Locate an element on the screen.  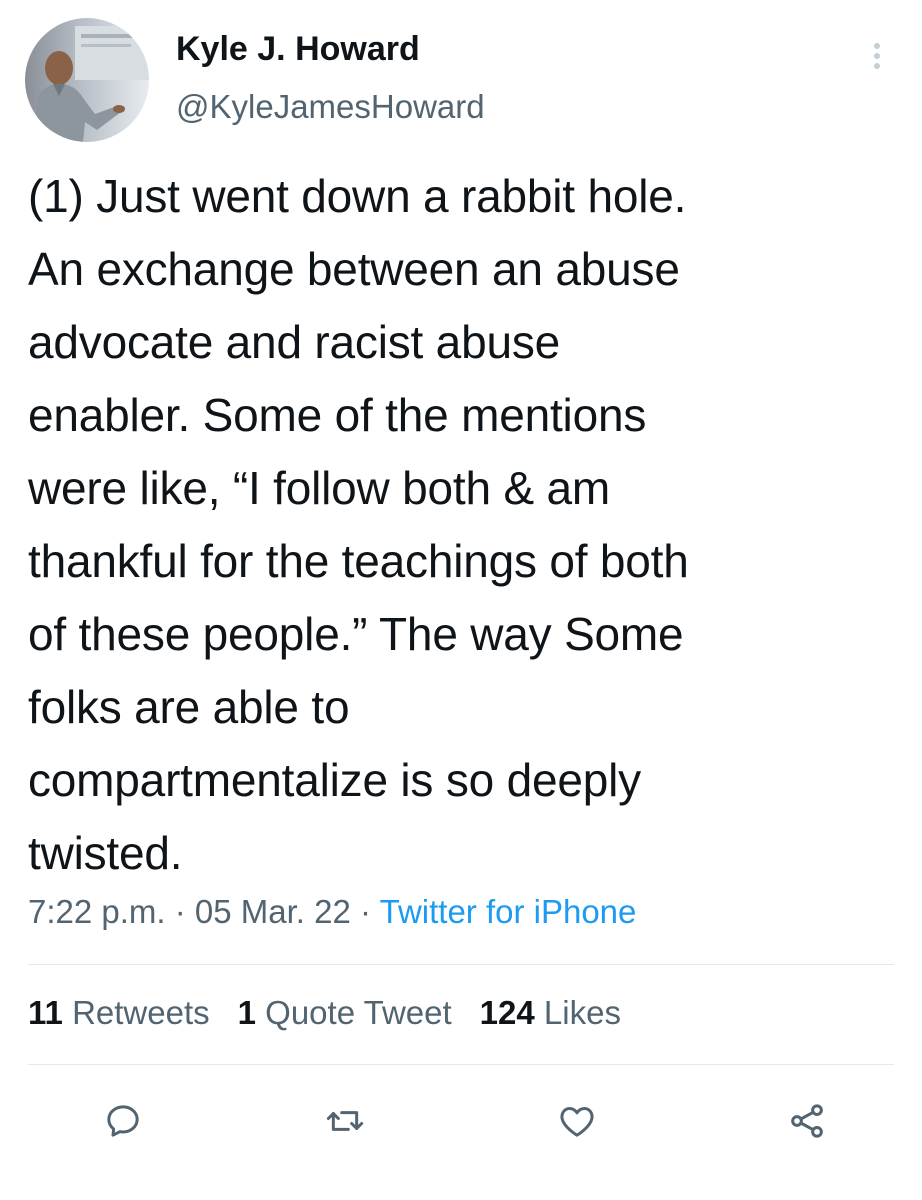
quotes-count: 1 is located at coordinates (246, 1012).